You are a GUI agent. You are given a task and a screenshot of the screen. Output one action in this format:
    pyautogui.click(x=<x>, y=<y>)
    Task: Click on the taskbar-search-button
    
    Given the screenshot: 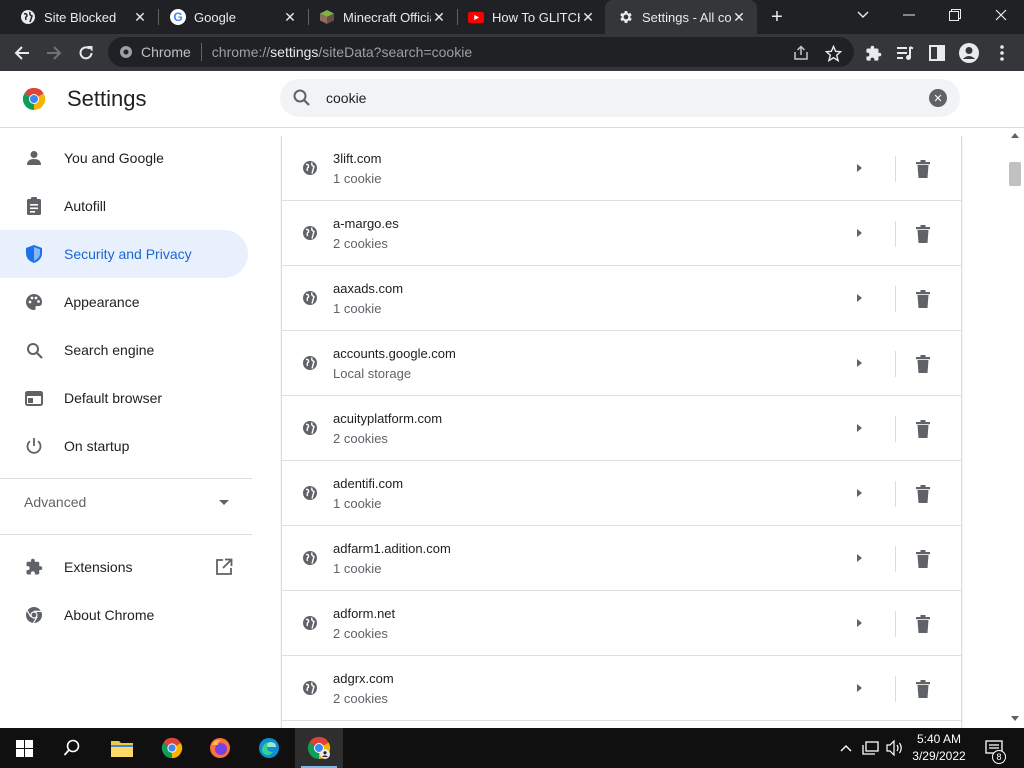 What is the action you would take?
    pyautogui.click(x=72, y=748)
    